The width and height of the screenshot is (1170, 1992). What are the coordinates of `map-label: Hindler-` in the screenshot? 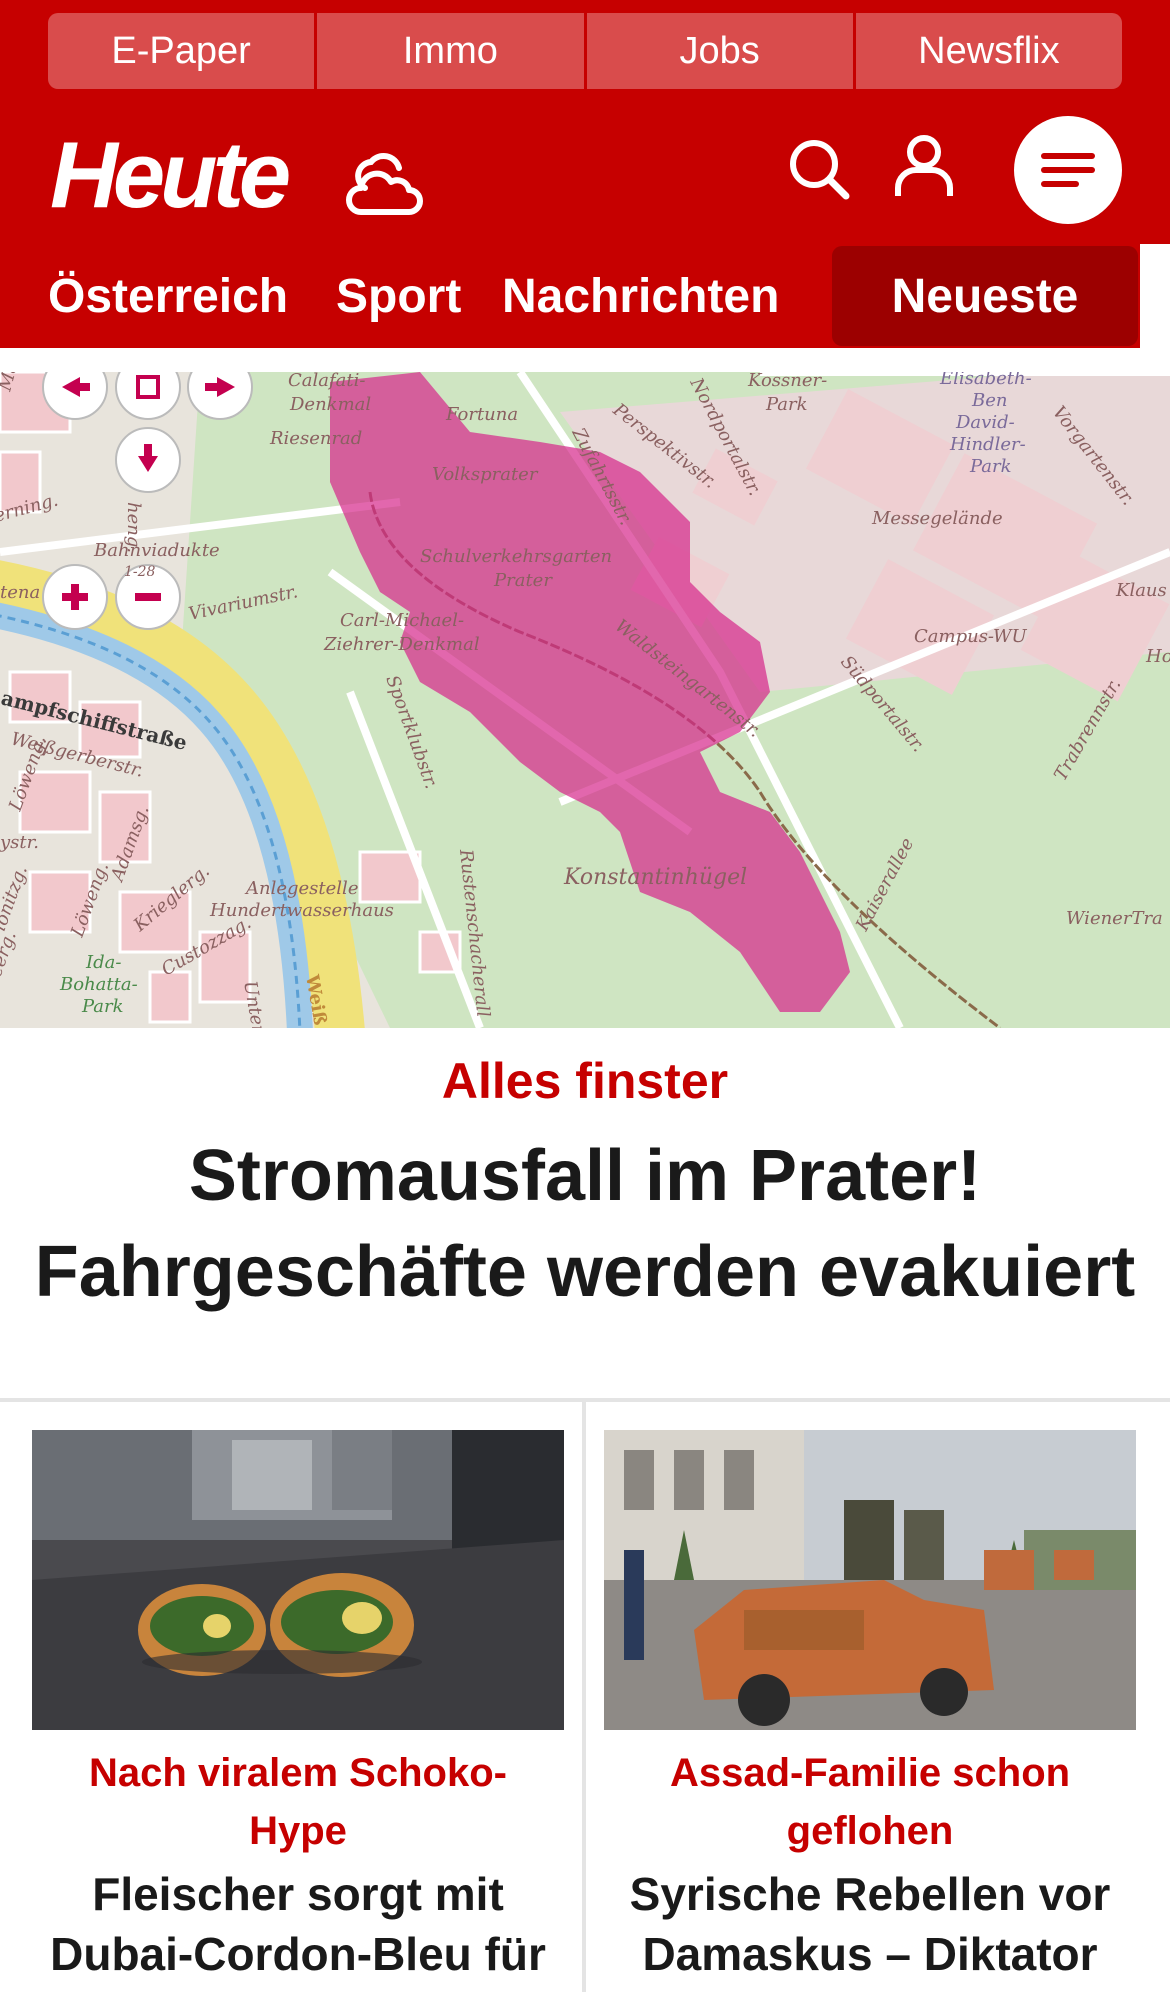 It's located at (987, 444).